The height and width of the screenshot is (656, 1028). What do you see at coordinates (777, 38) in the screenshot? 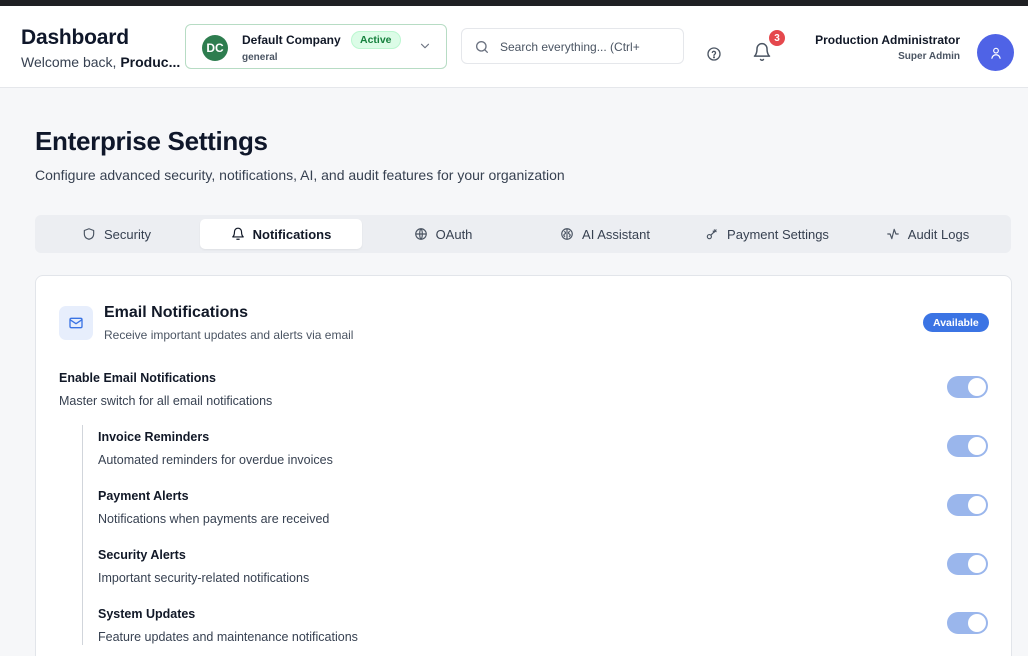
I see `notification-count-badge: 3` at bounding box center [777, 38].